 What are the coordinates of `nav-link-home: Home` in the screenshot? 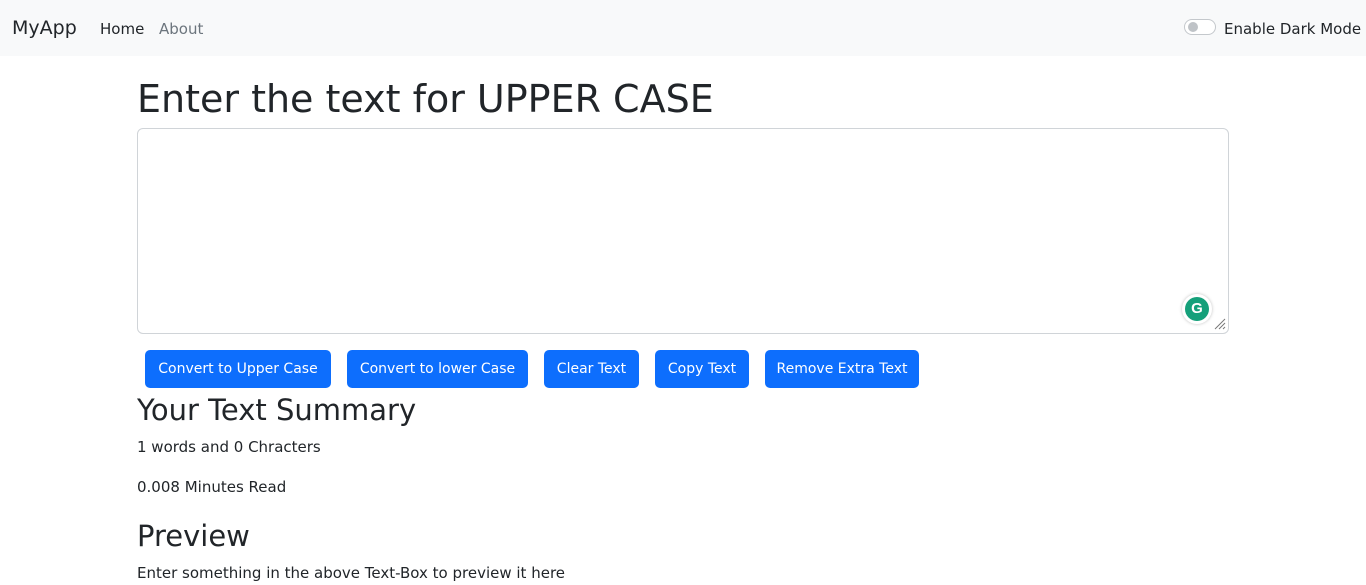 It's located at (122, 29).